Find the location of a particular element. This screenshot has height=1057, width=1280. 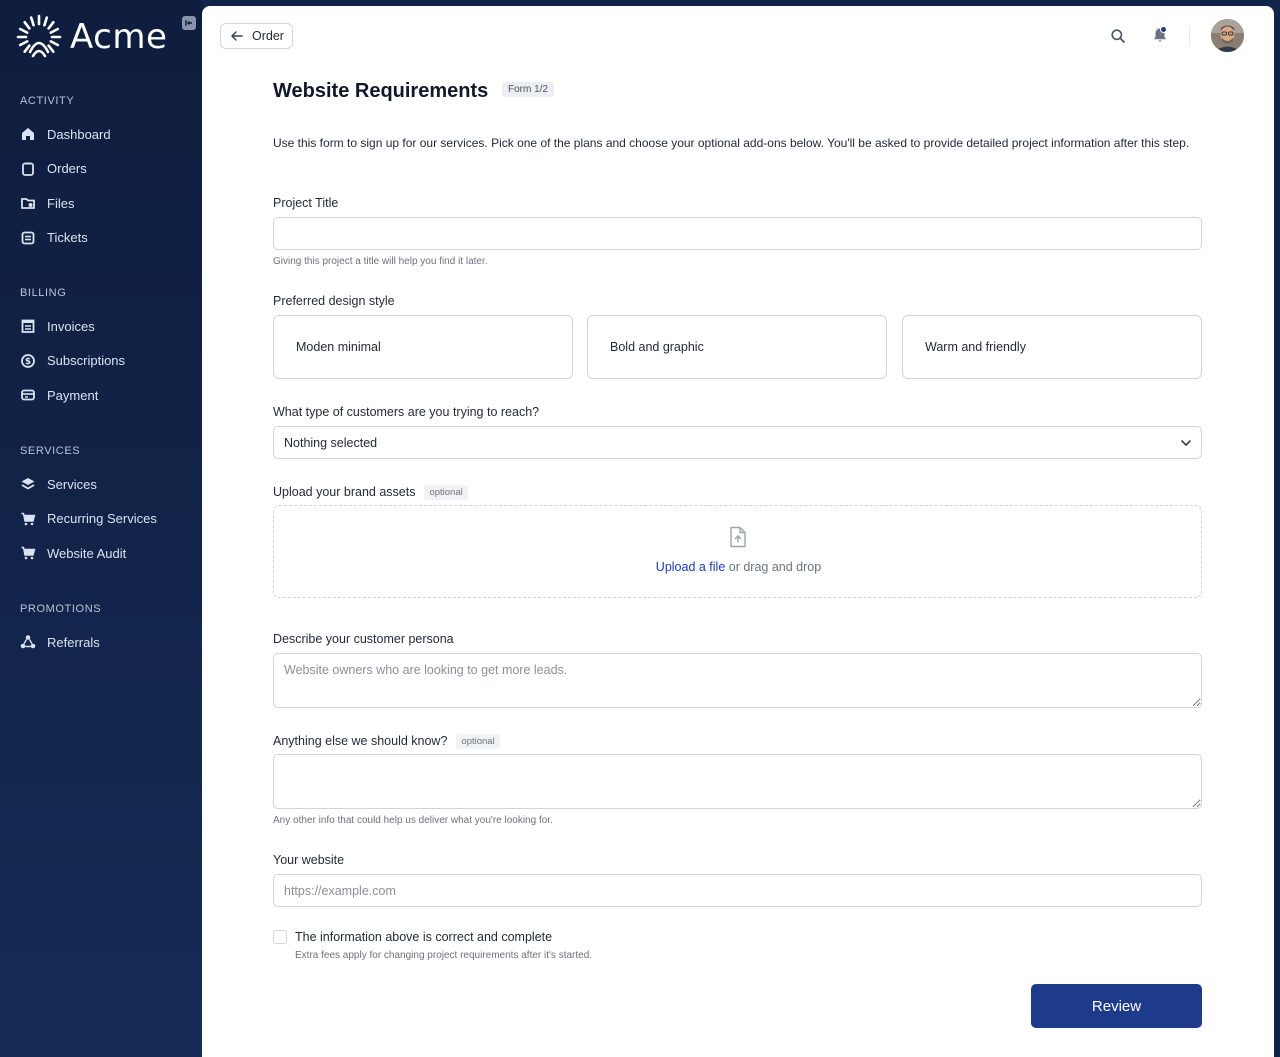

anything-else-label: Anything else we should know? optional is located at coordinates (386, 741).